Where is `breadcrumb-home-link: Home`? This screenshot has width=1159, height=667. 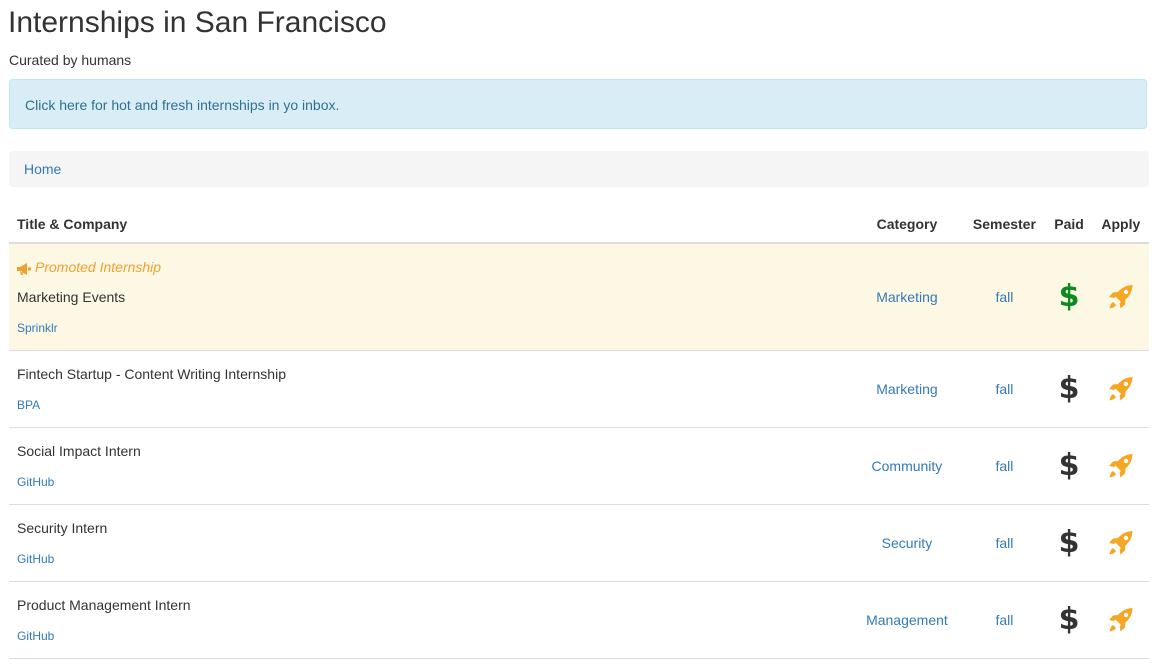
breadcrumb-home-link: Home is located at coordinates (42, 169).